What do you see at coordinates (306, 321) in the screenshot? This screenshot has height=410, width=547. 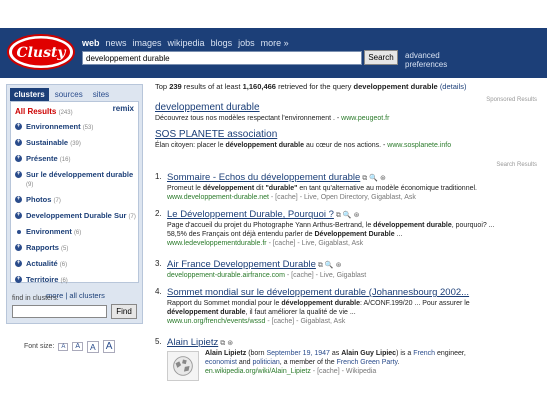 I see `result-meta: - [cache] - Gigablast, Ask` at bounding box center [306, 321].